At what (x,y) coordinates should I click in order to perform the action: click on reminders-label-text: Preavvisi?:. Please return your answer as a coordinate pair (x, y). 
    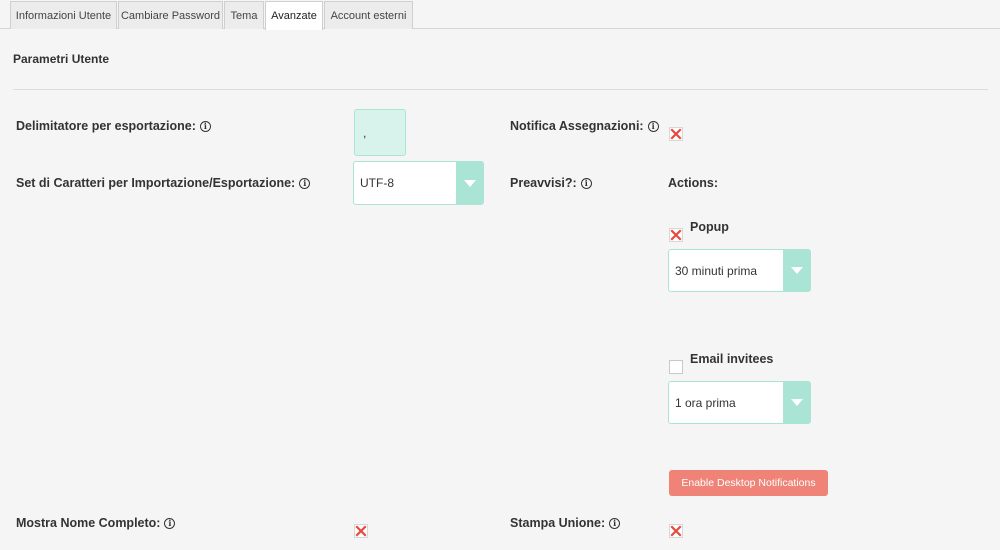
    Looking at the image, I should click on (543, 183).